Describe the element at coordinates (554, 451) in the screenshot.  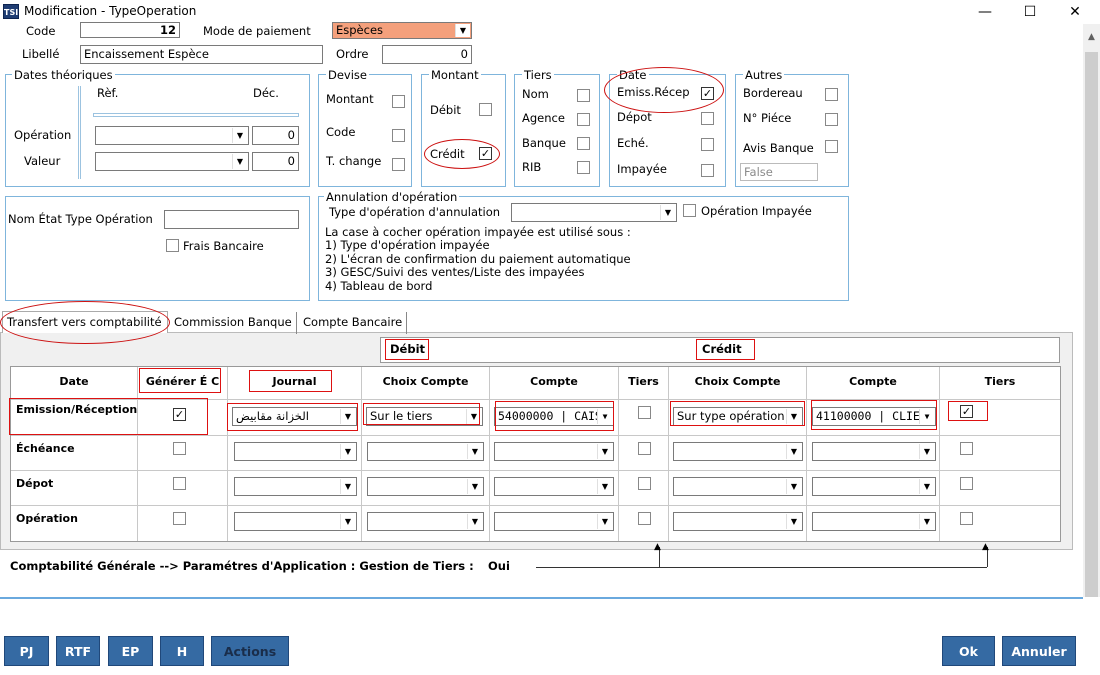
I see `row2-compte-debit-select: ▼` at that location.